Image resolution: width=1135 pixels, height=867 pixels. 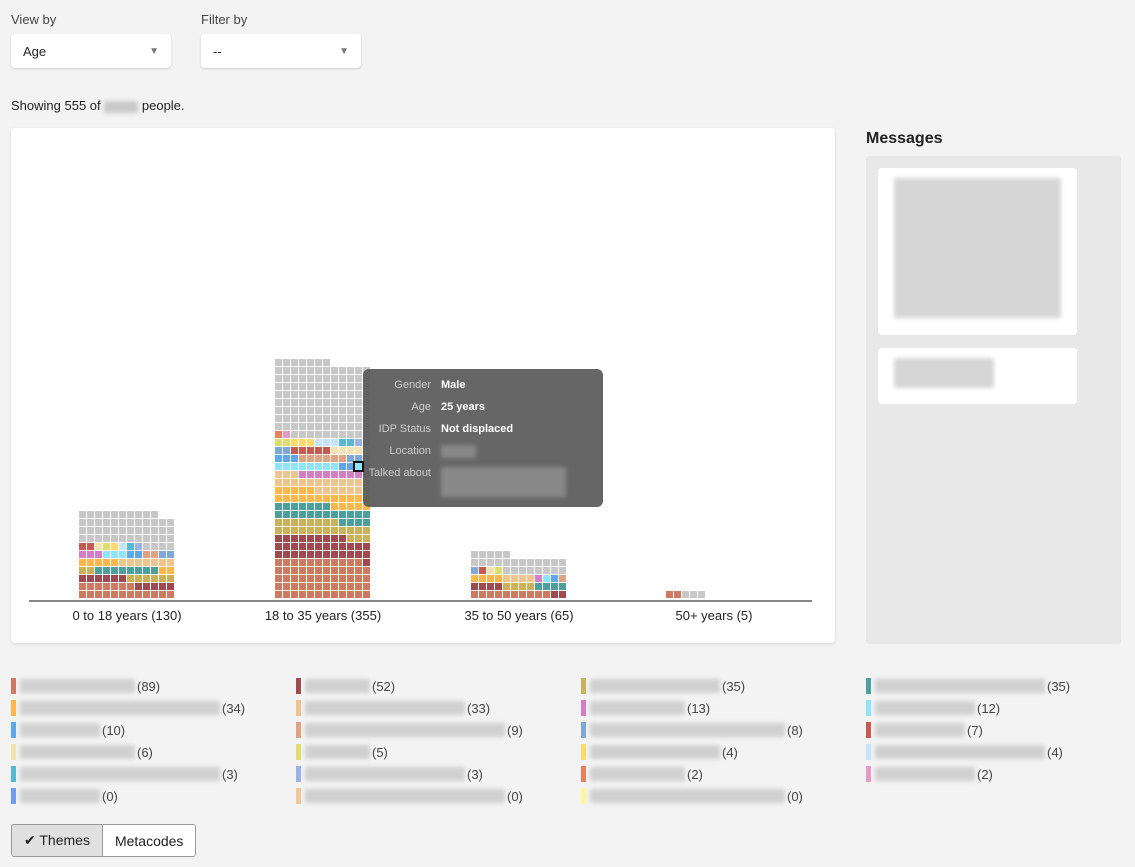 I want to click on legend-item: (52), so click(x=345, y=686).